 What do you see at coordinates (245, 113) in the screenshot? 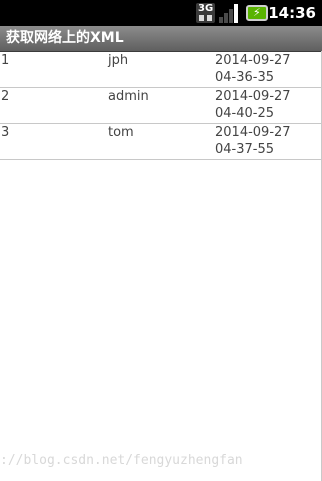
I see `record-time: 04-40-25` at bounding box center [245, 113].